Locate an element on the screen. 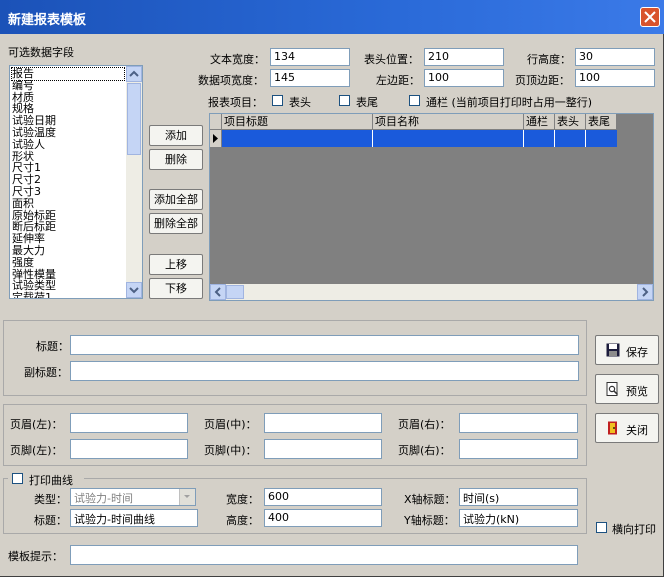  move-up-button: 上移 is located at coordinates (176, 264).